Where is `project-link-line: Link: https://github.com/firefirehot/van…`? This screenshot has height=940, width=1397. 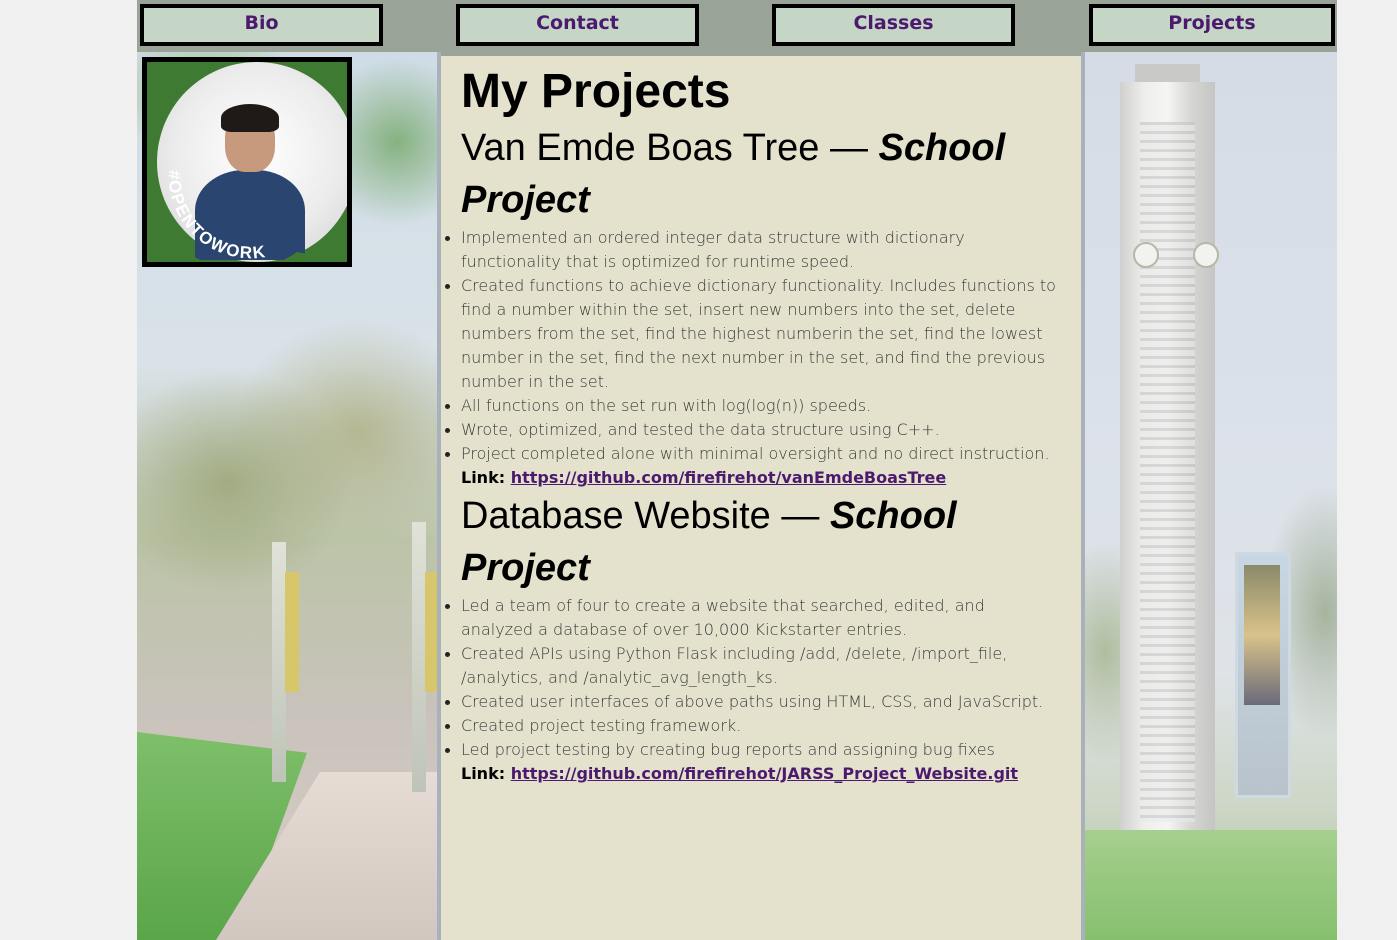
project-link-line: Link: https://github.com/firefirehot/van… is located at coordinates (761, 478).